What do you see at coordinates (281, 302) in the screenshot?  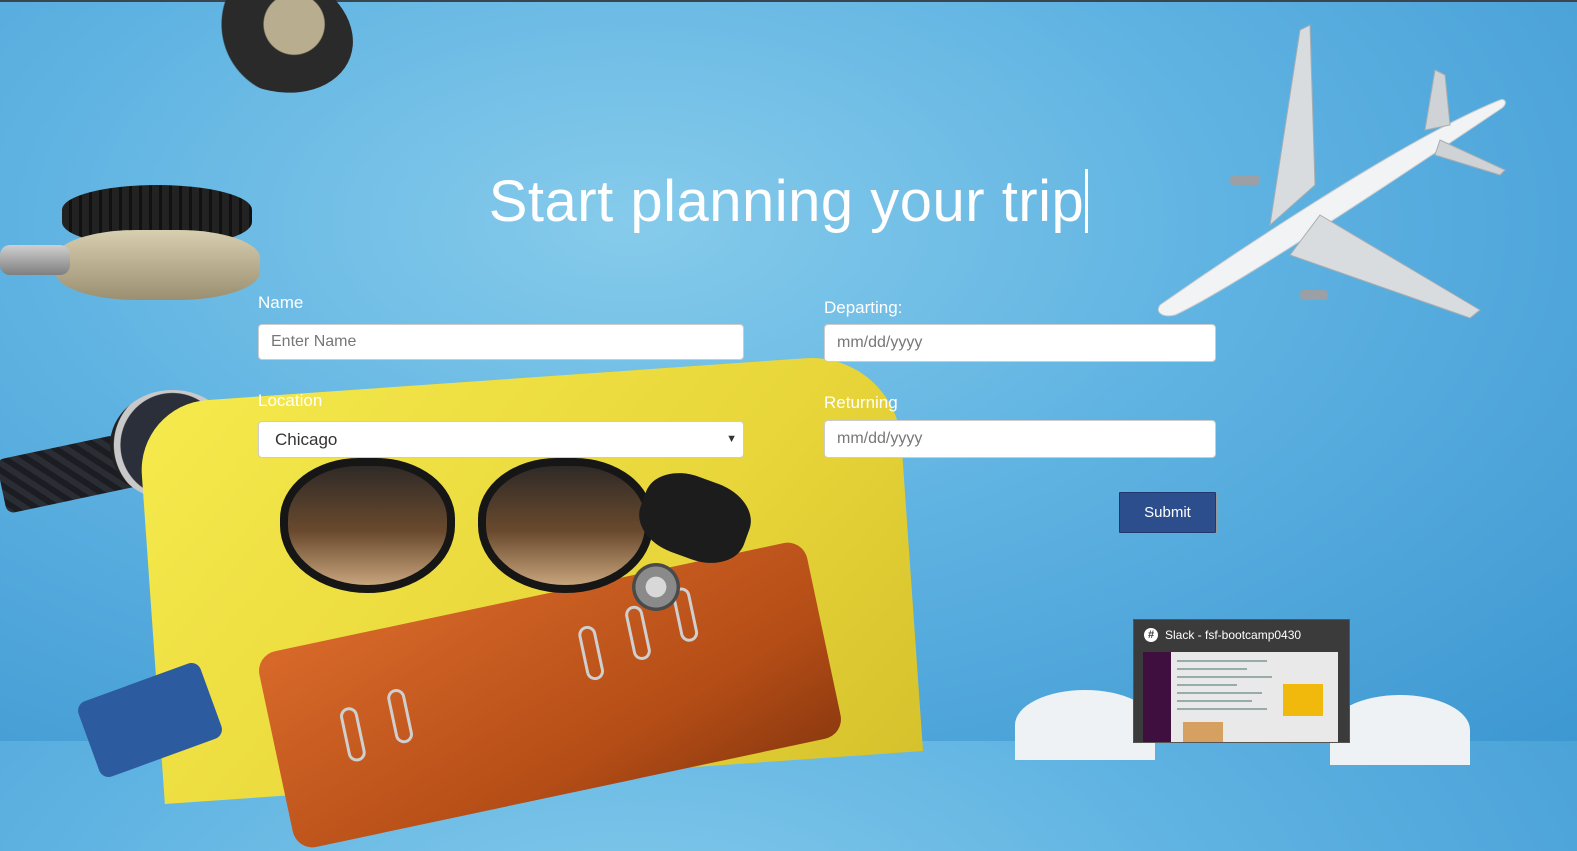 I see `name-label: Name` at bounding box center [281, 302].